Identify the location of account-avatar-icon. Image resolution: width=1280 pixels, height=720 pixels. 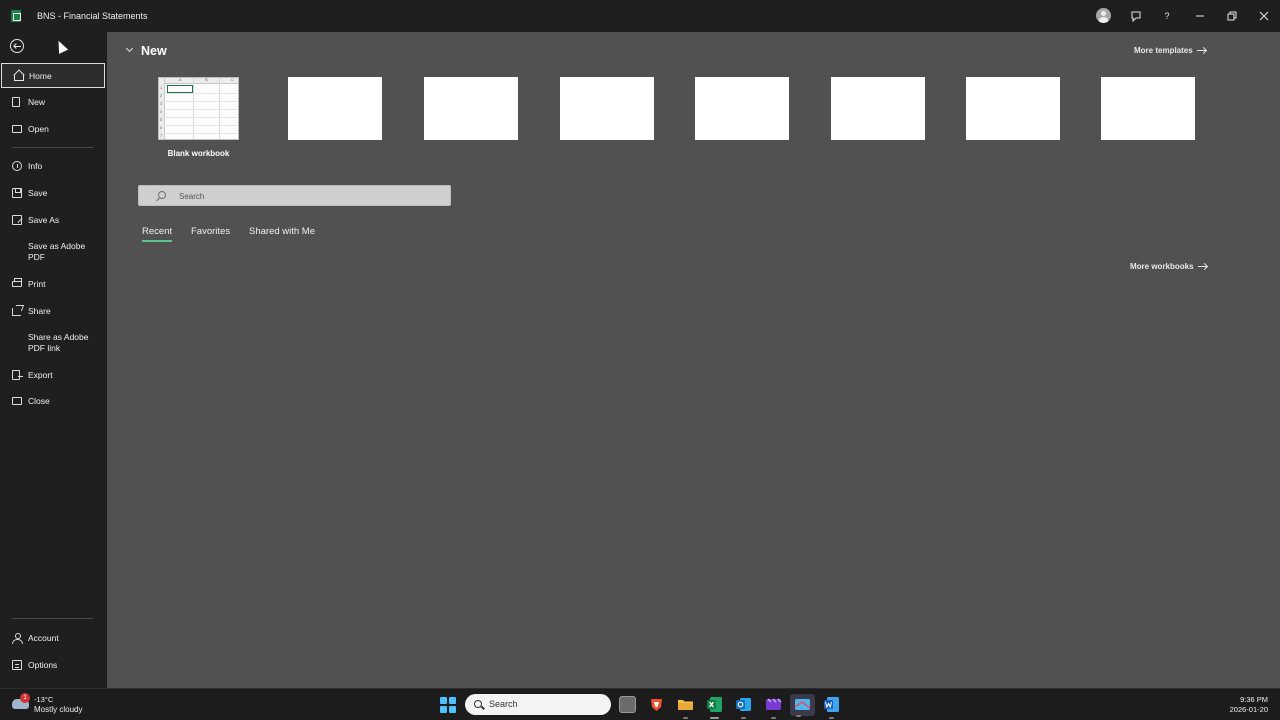
(1103, 15).